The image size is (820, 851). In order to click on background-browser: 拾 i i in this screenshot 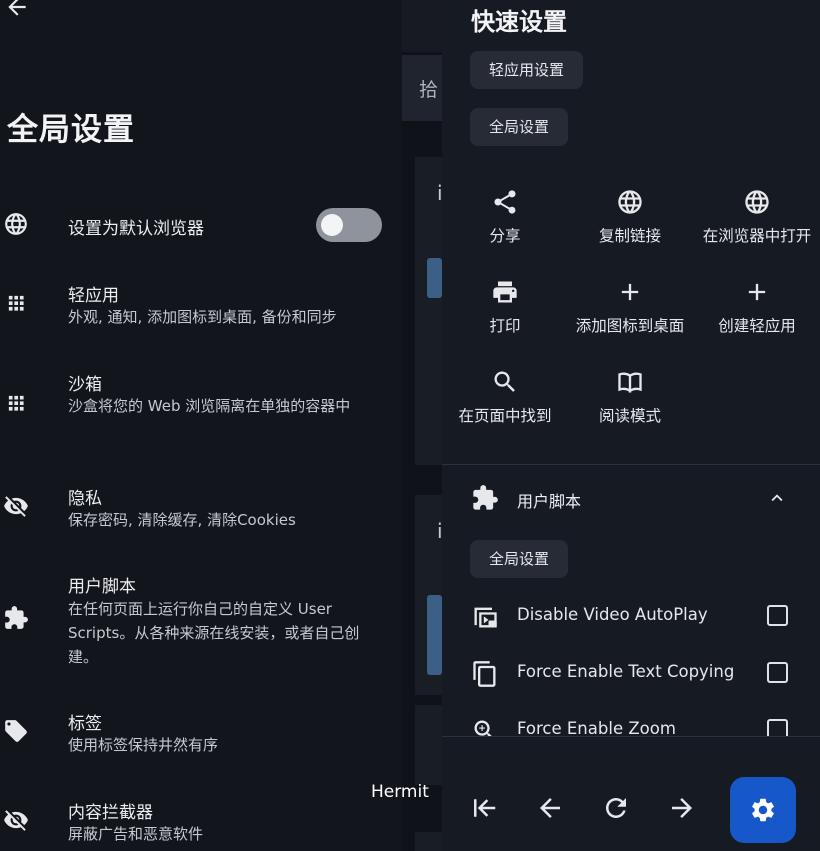, I will do `click(422, 425)`.